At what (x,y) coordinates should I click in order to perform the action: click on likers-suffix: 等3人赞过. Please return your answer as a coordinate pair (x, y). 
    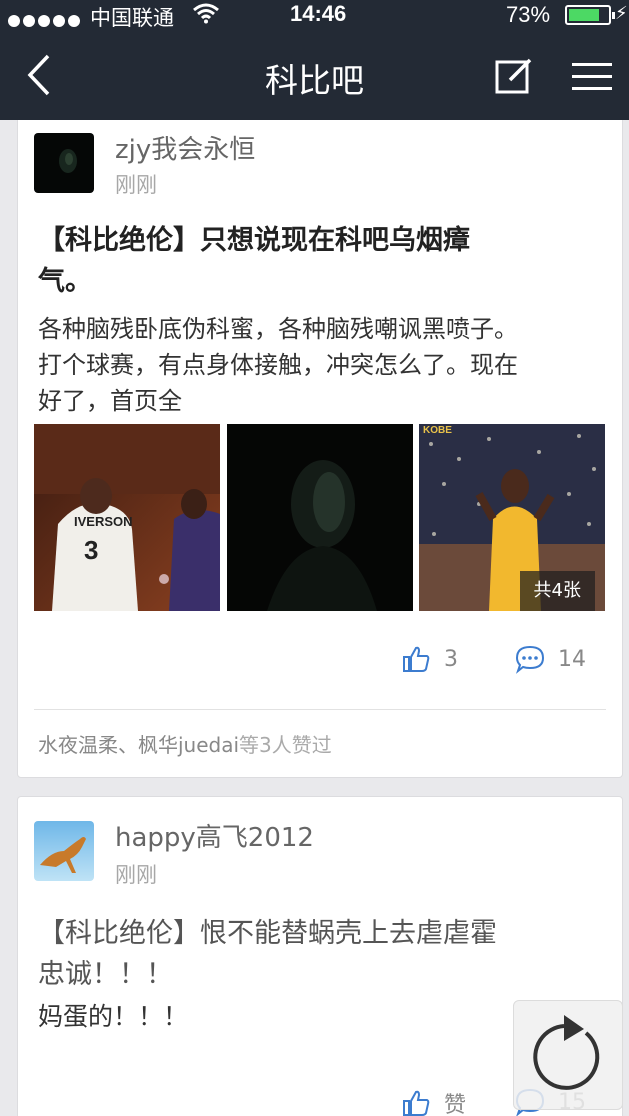
    Looking at the image, I should click on (285, 745).